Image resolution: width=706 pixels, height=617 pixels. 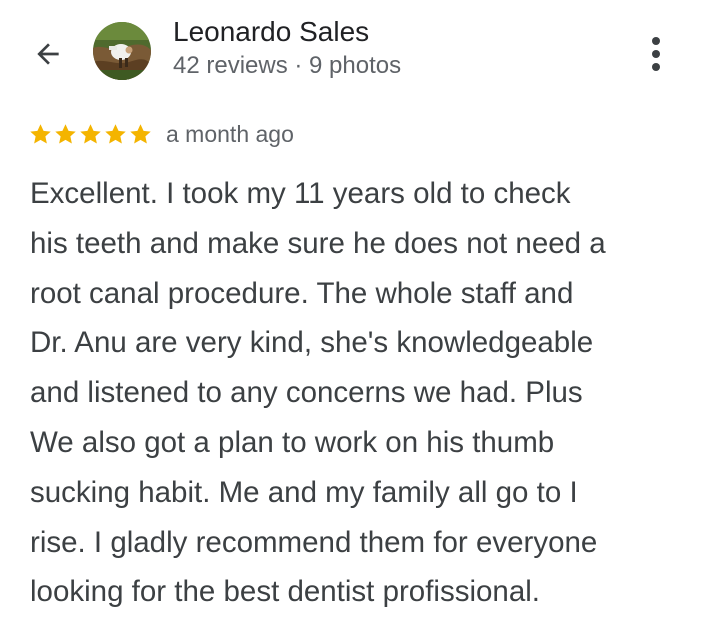 What do you see at coordinates (230, 133) in the screenshot?
I see `review-date: a month ago` at bounding box center [230, 133].